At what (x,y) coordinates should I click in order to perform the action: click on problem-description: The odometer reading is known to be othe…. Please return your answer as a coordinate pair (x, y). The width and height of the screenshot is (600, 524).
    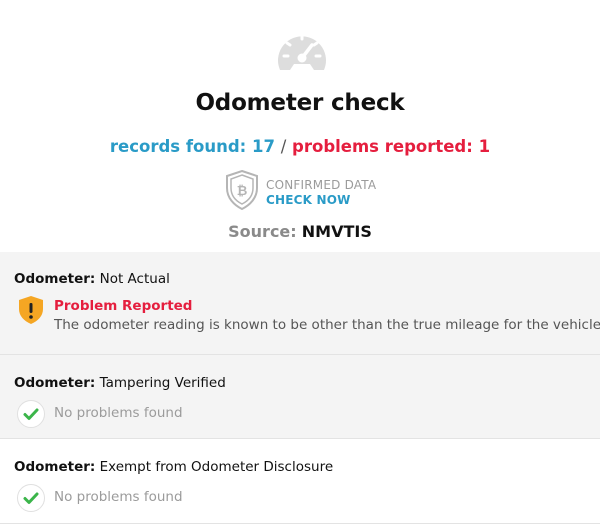
    Looking at the image, I should click on (327, 325).